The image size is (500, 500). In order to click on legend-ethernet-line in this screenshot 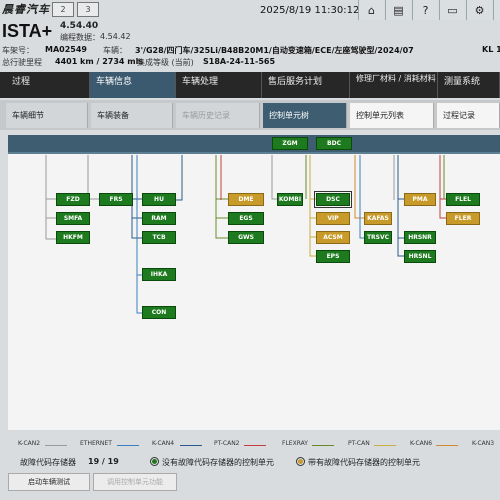, I will do `click(128, 445)`.